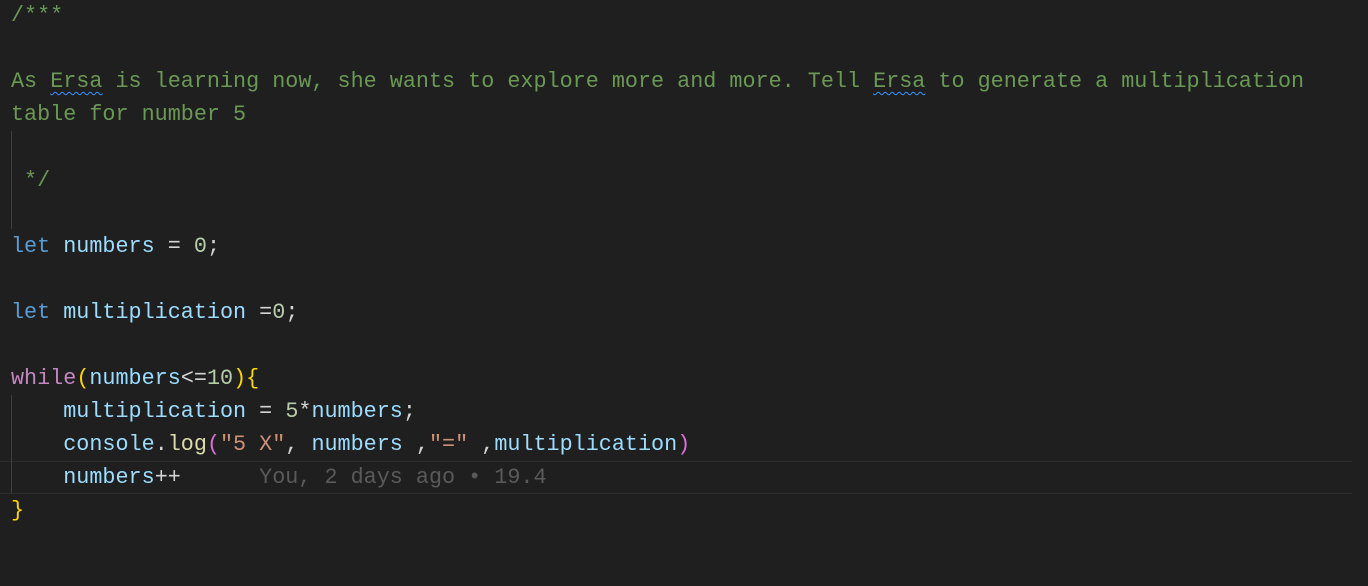 This screenshot has height=586, width=1368. I want to click on code-line: */, so click(30, 180).